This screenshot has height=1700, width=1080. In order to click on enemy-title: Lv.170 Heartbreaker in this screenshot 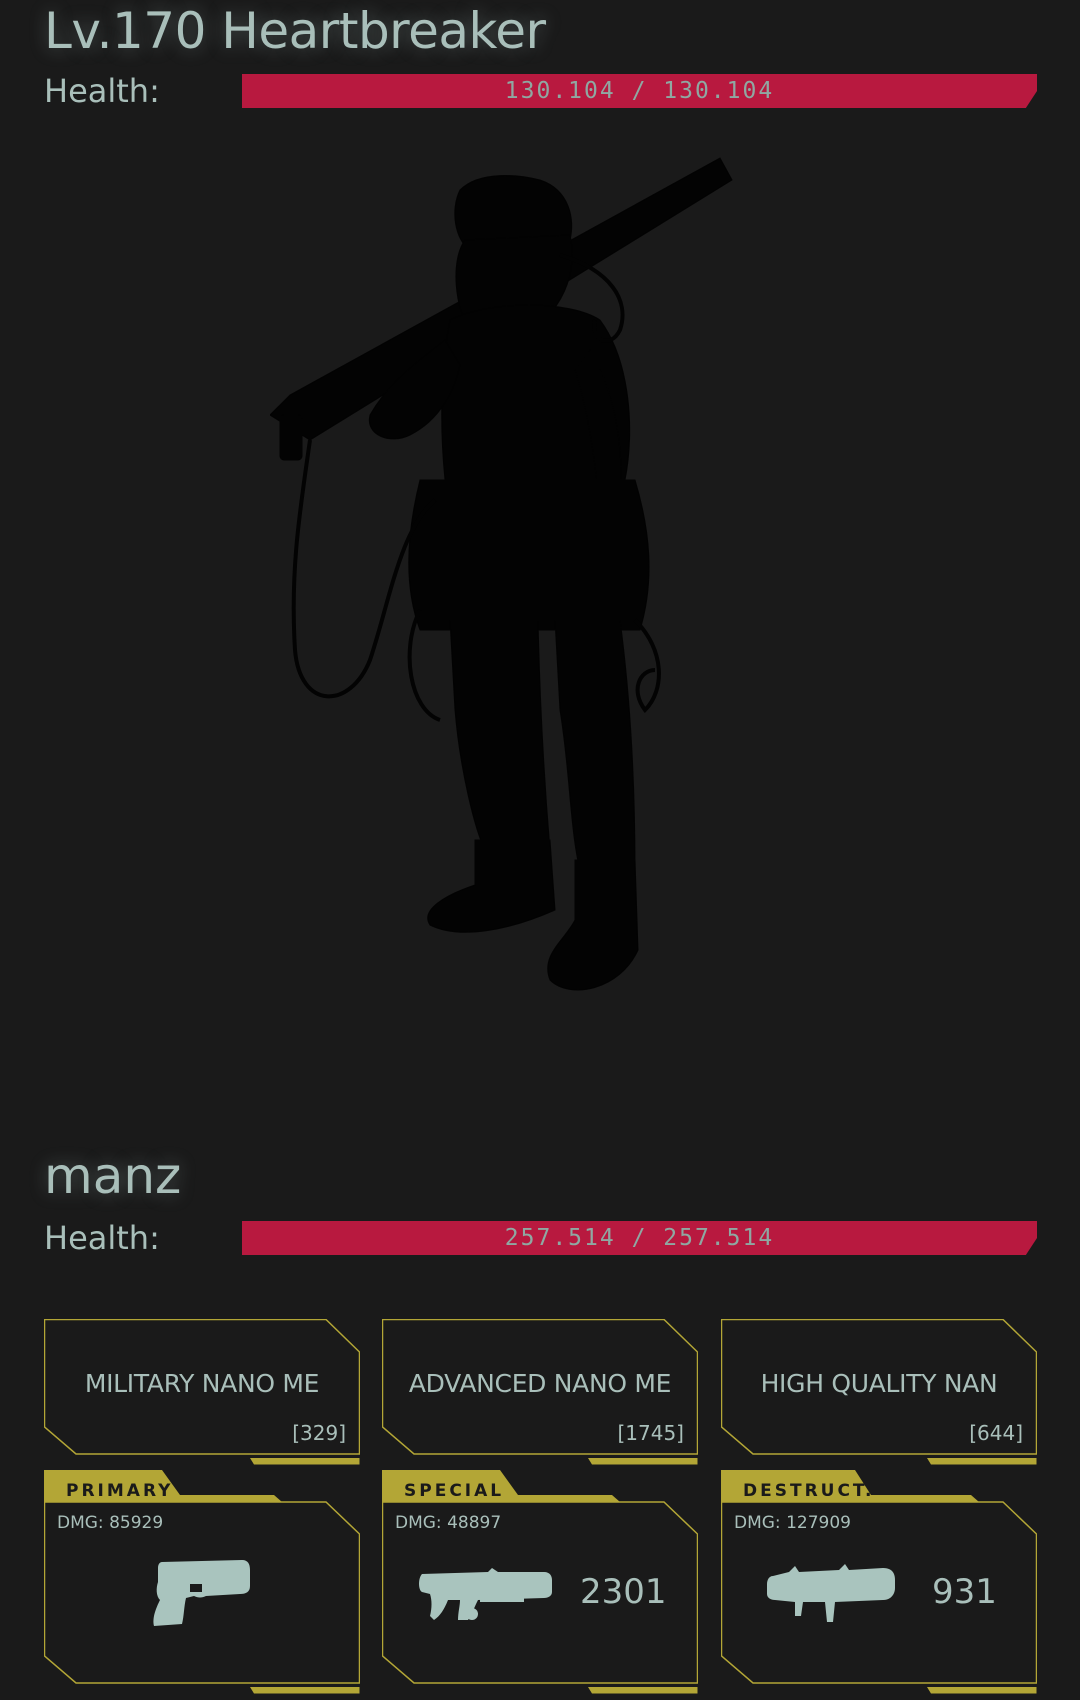, I will do `click(295, 31)`.